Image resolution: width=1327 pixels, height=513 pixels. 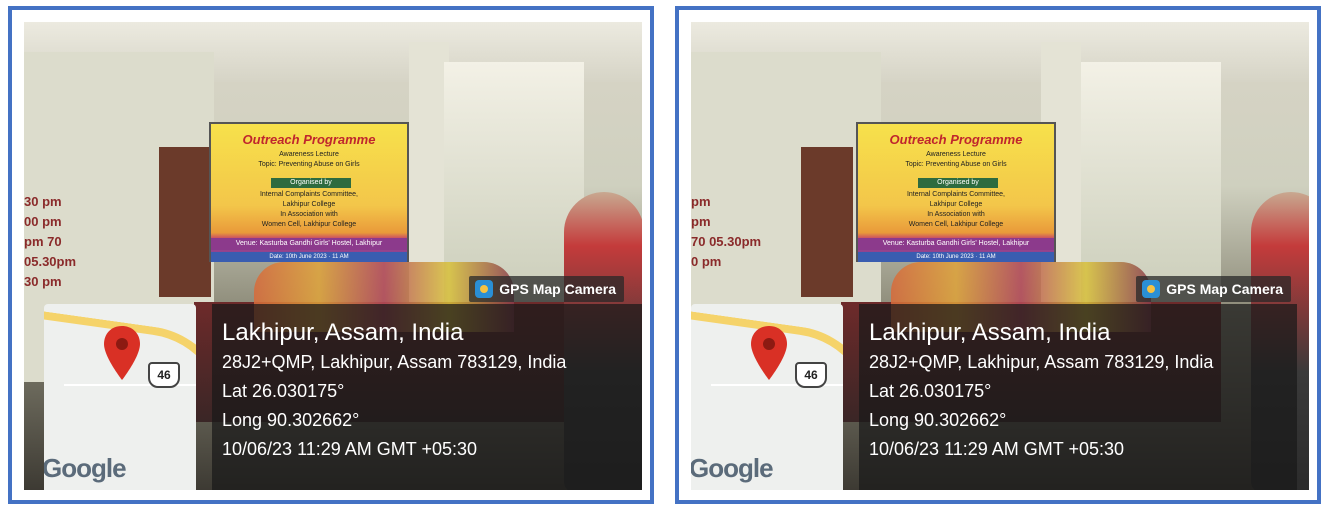 I want to click on wall-schedule-text: 30 pm 00 pm pm 70 05.30pm 30 pm, so click(x=69, y=242).